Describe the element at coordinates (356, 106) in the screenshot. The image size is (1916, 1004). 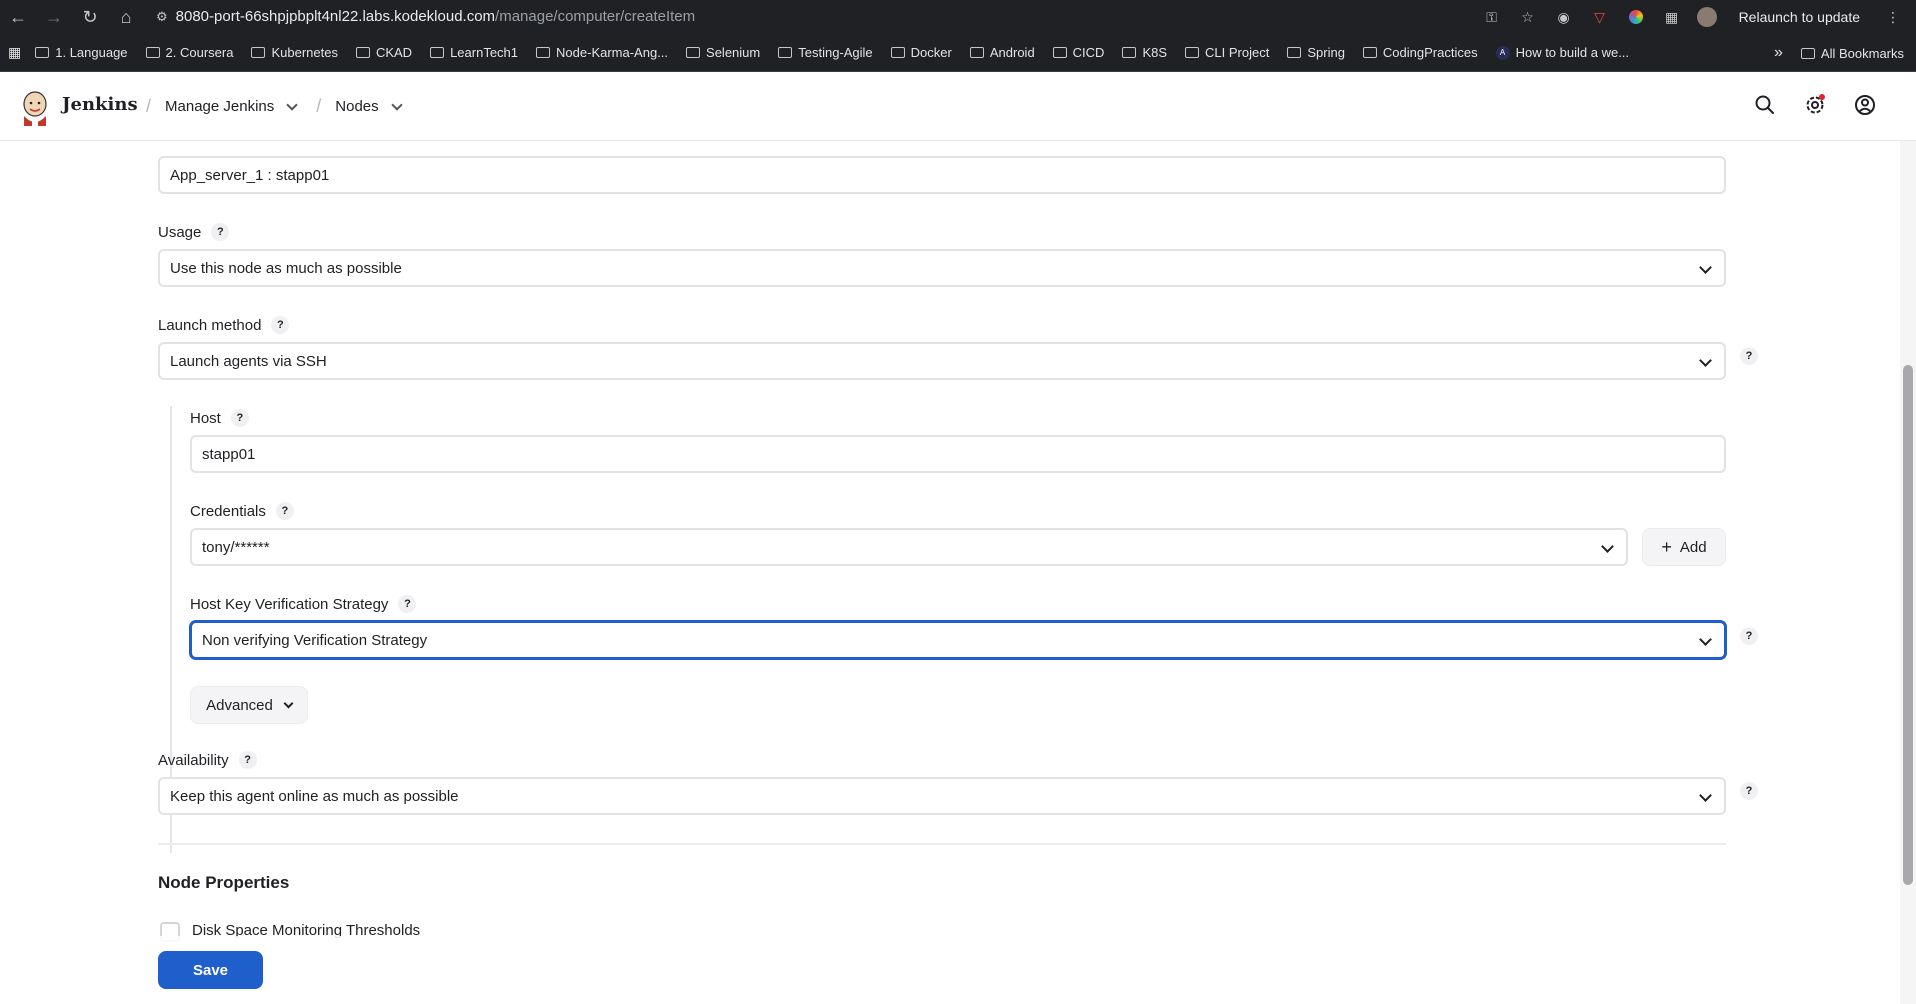
I see `breadcrumb-nodes: Nodes` at that location.